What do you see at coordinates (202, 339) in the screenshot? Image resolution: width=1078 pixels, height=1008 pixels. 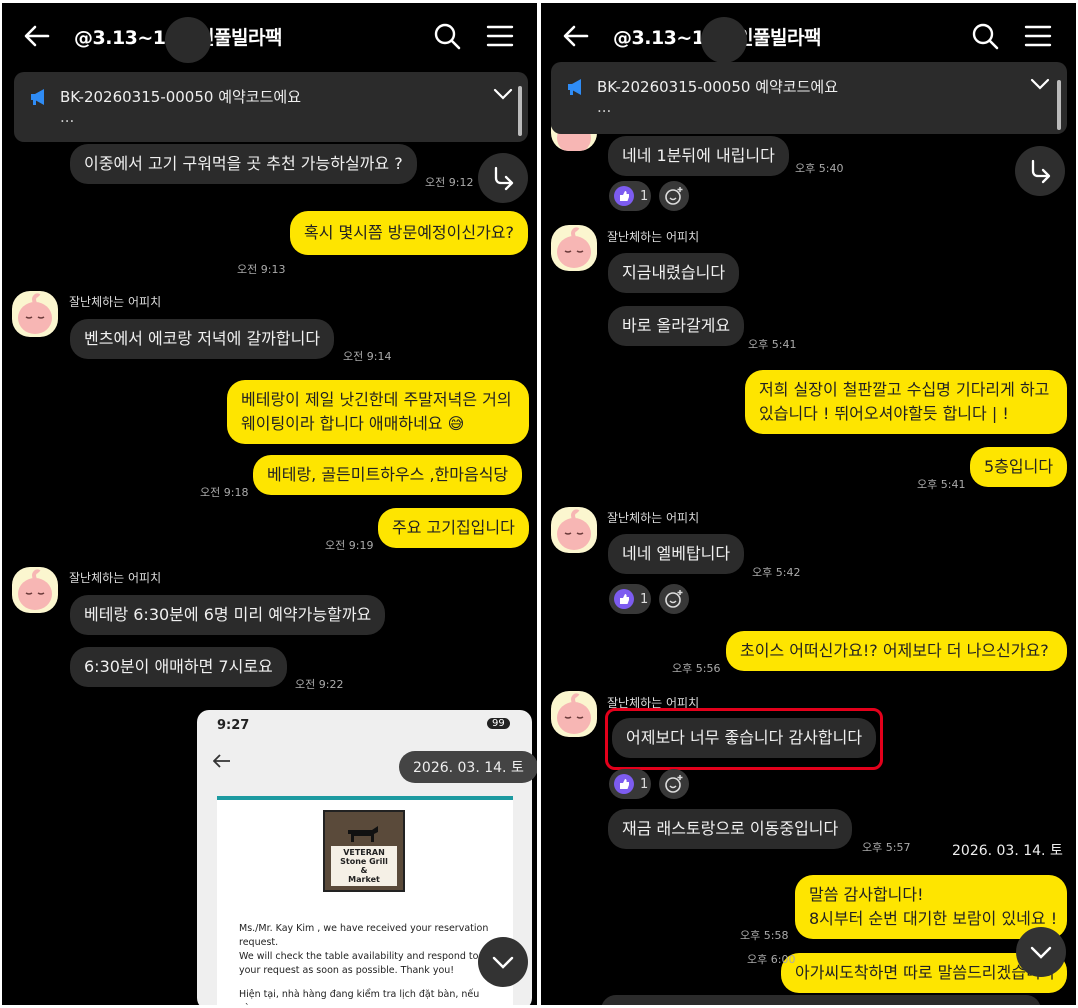 I see `message-bubble-incoming: 벤츠에서 에코랑 저녁에 갈까합니다` at bounding box center [202, 339].